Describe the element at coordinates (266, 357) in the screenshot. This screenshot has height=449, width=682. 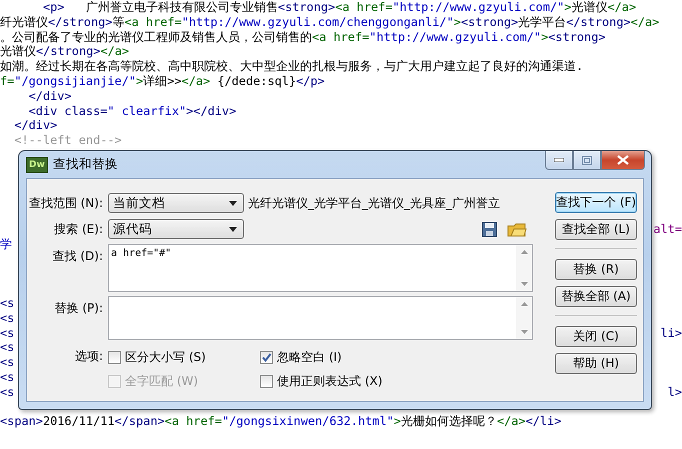
I see `check-icon` at that location.